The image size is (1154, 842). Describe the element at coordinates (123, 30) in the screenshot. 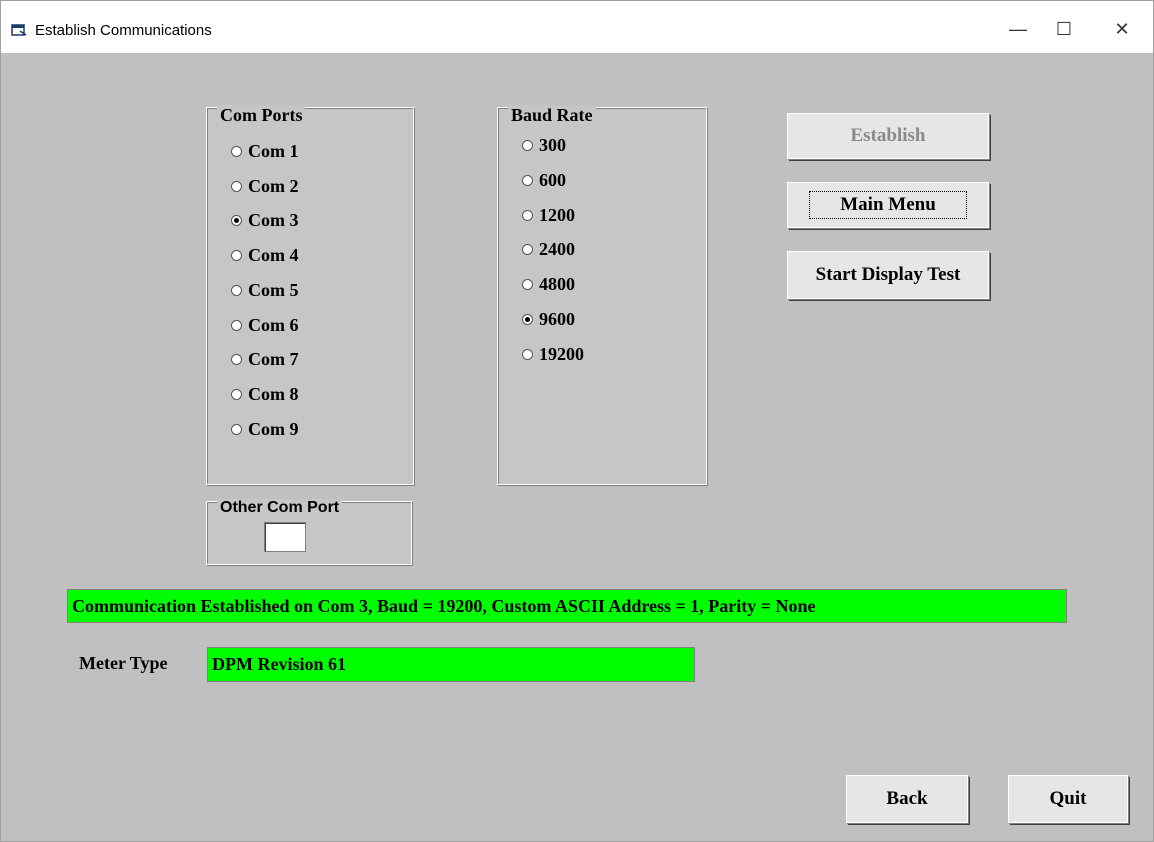

I see `window-title: Establish Communications` at that location.